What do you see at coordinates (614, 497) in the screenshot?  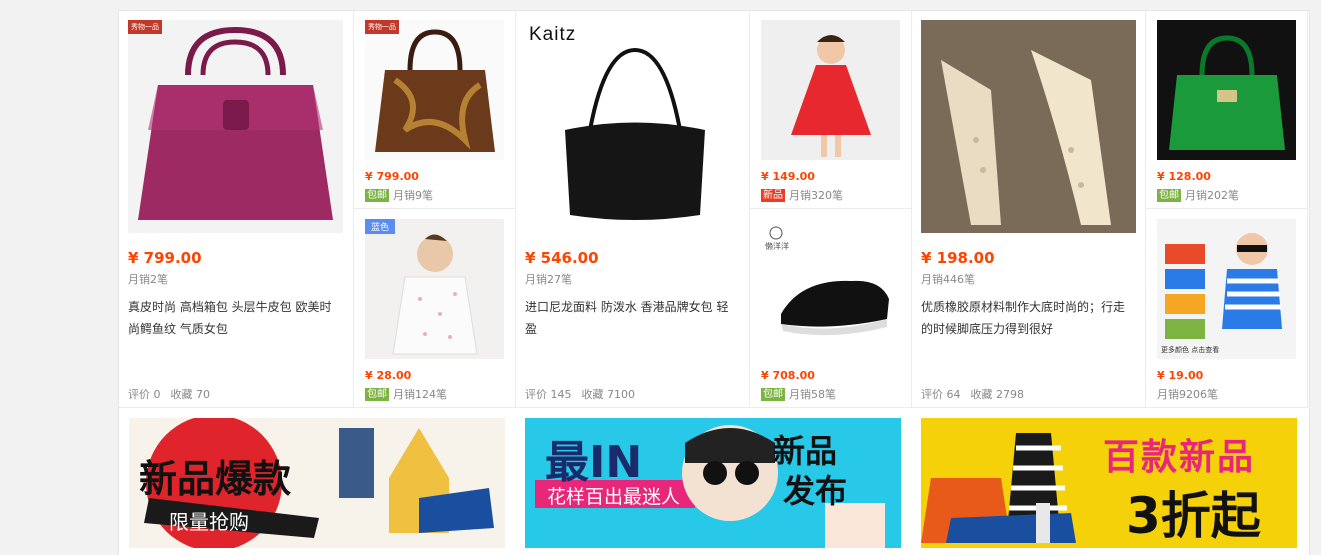 I see `banner-subtitle: 花样百出最迷人` at bounding box center [614, 497].